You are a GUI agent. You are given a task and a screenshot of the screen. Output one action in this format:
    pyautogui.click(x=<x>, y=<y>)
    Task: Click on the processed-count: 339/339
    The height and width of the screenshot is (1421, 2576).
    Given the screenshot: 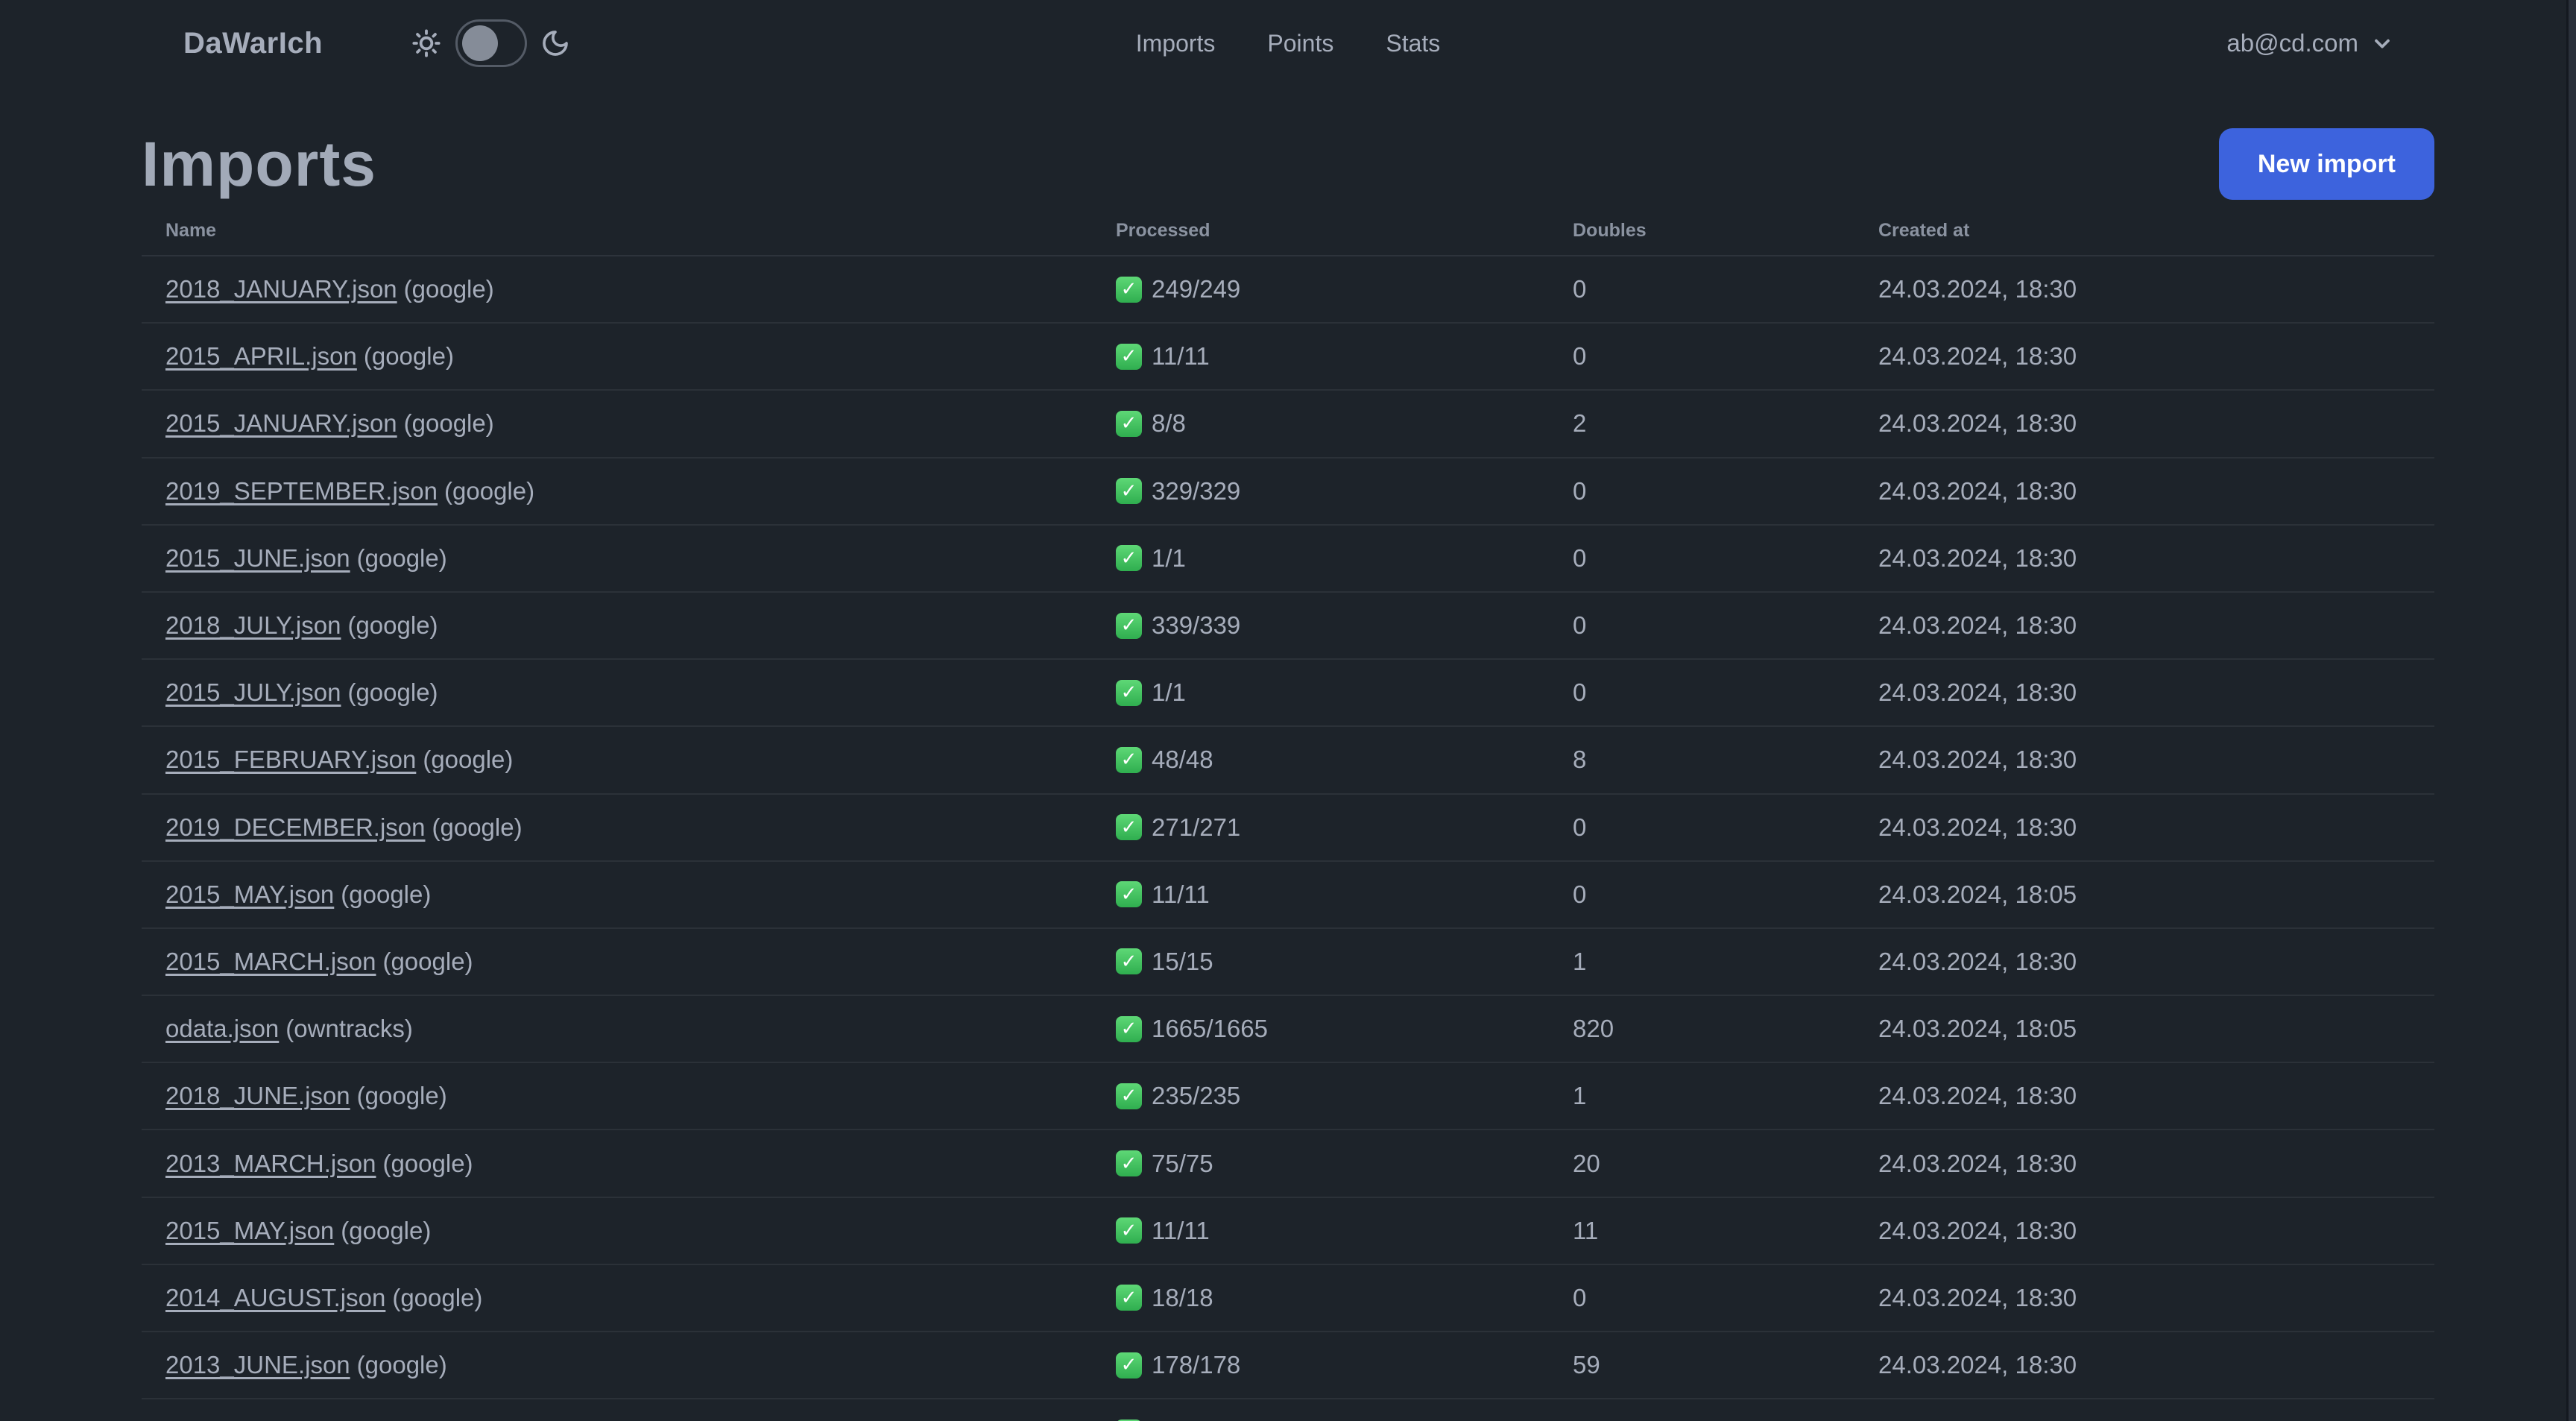 What is the action you would take?
    pyautogui.click(x=1196, y=625)
    